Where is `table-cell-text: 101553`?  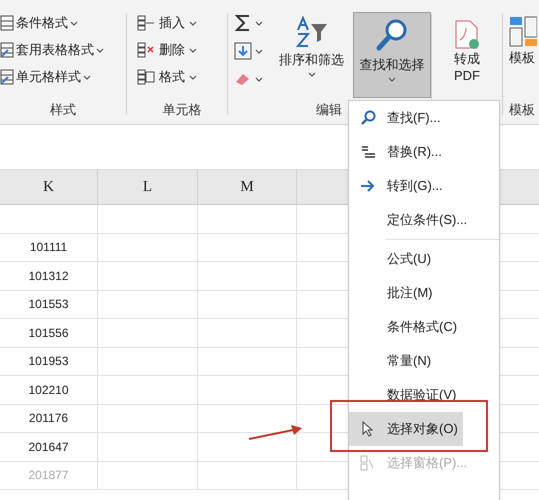
table-cell-text: 101553 is located at coordinates (48, 305).